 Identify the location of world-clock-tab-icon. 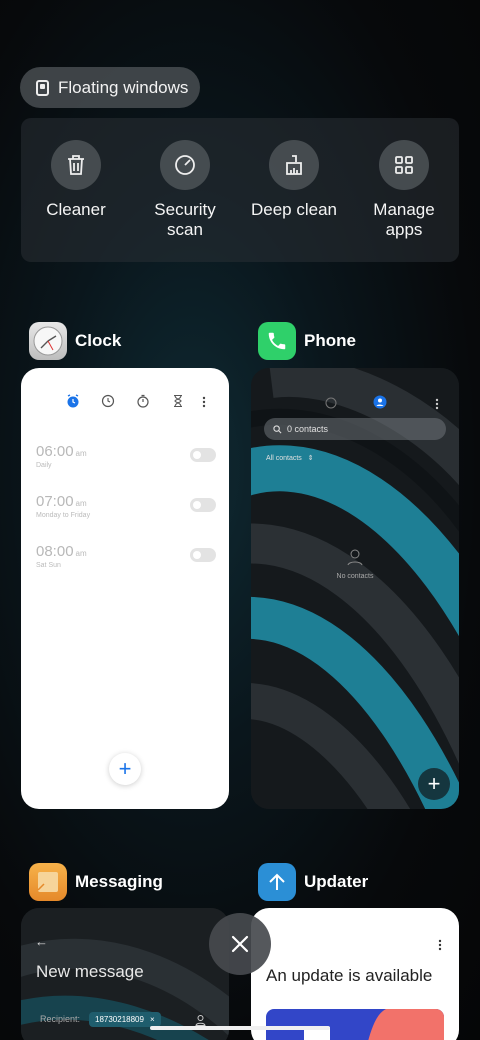
(108, 403).